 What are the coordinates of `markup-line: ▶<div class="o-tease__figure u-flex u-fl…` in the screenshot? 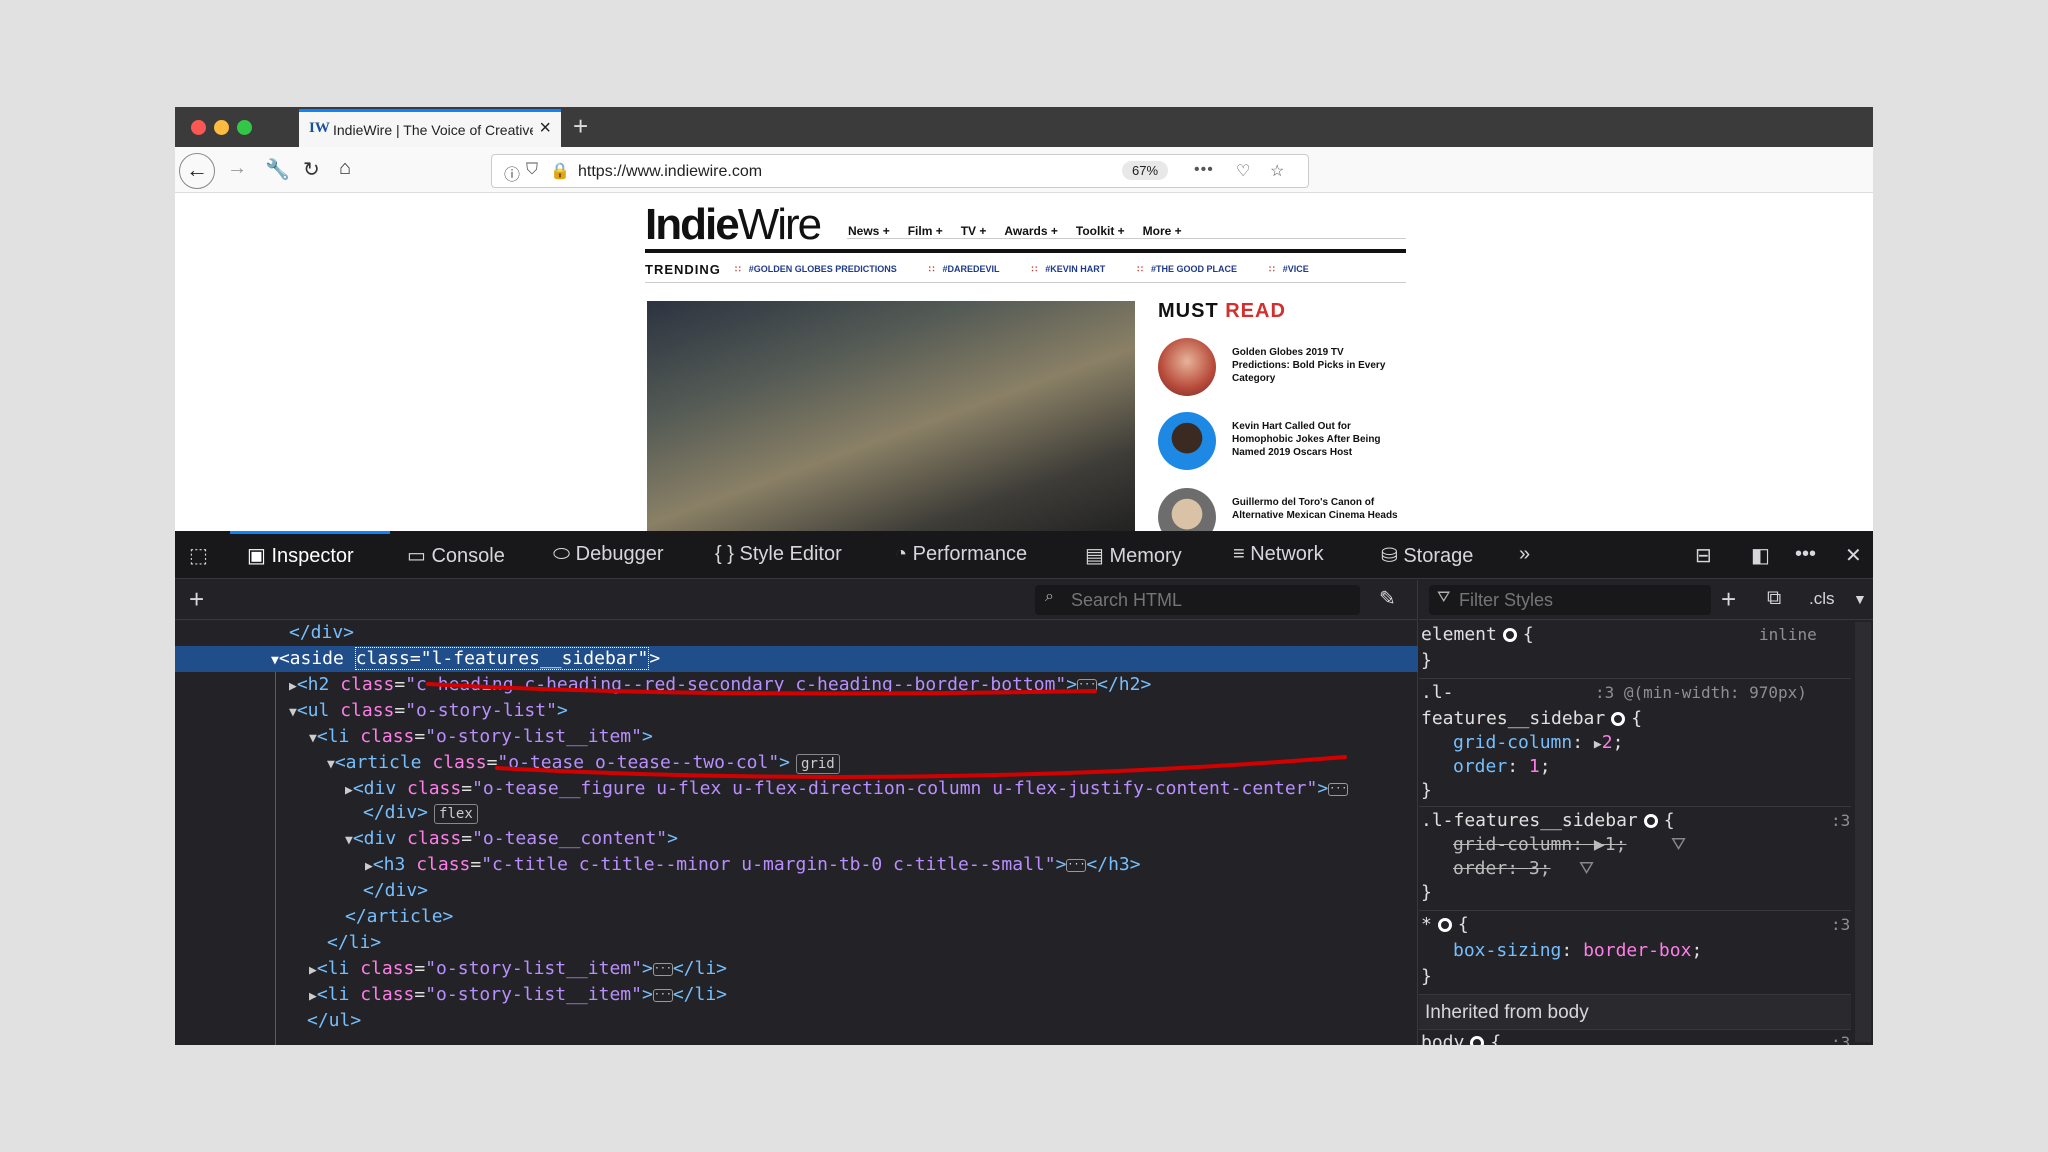 It's located at (796, 789).